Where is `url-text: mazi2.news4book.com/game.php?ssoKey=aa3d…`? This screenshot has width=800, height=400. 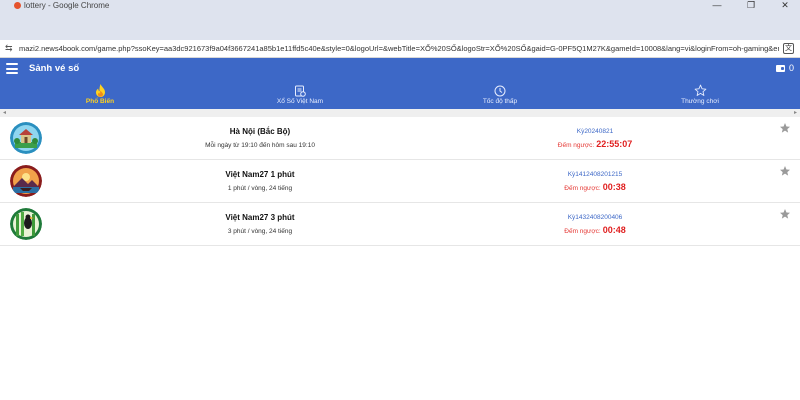 url-text: mazi2.news4book.com/game.php?ssoKey=aa3d… is located at coordinates (399, 48).